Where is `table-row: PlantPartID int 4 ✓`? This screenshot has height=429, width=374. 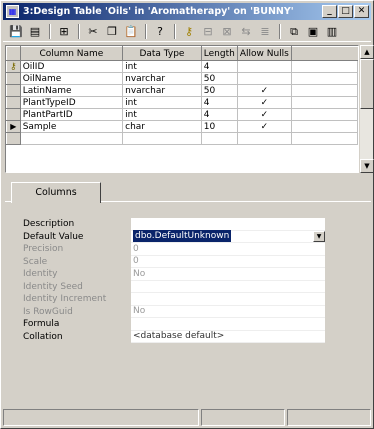 table-row: PlantPartID int 4 ✓ is located at coordinates (182, 114).